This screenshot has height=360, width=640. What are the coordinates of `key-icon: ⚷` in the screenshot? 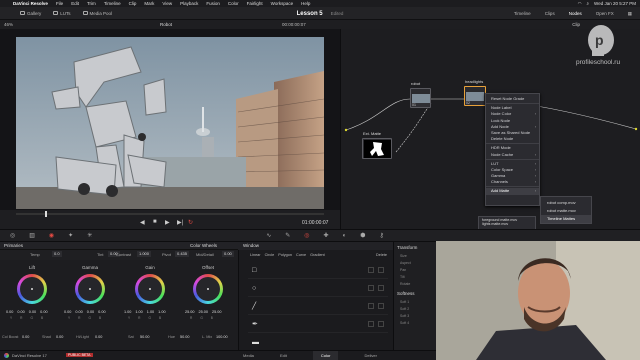 It's located at (381, 235).